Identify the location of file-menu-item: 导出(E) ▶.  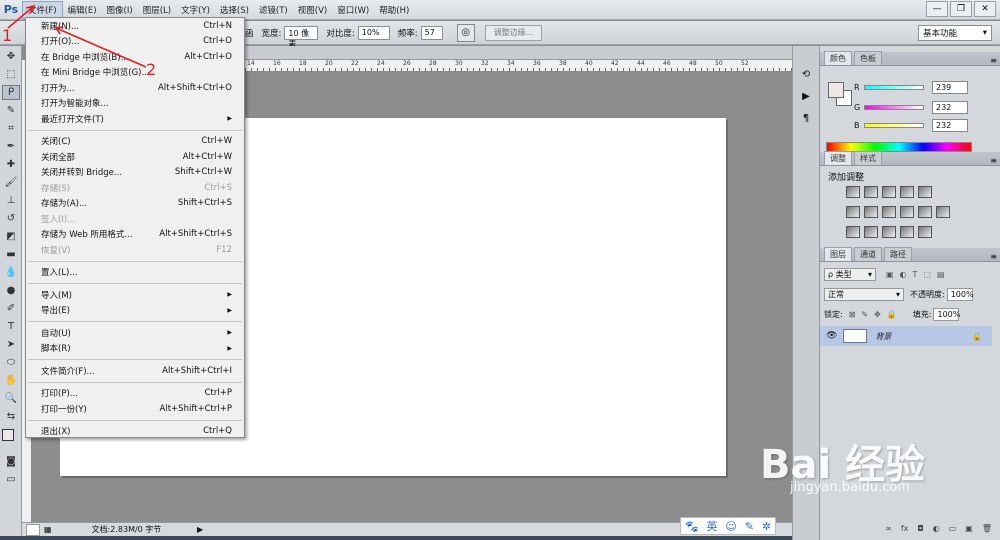
(135, 311).